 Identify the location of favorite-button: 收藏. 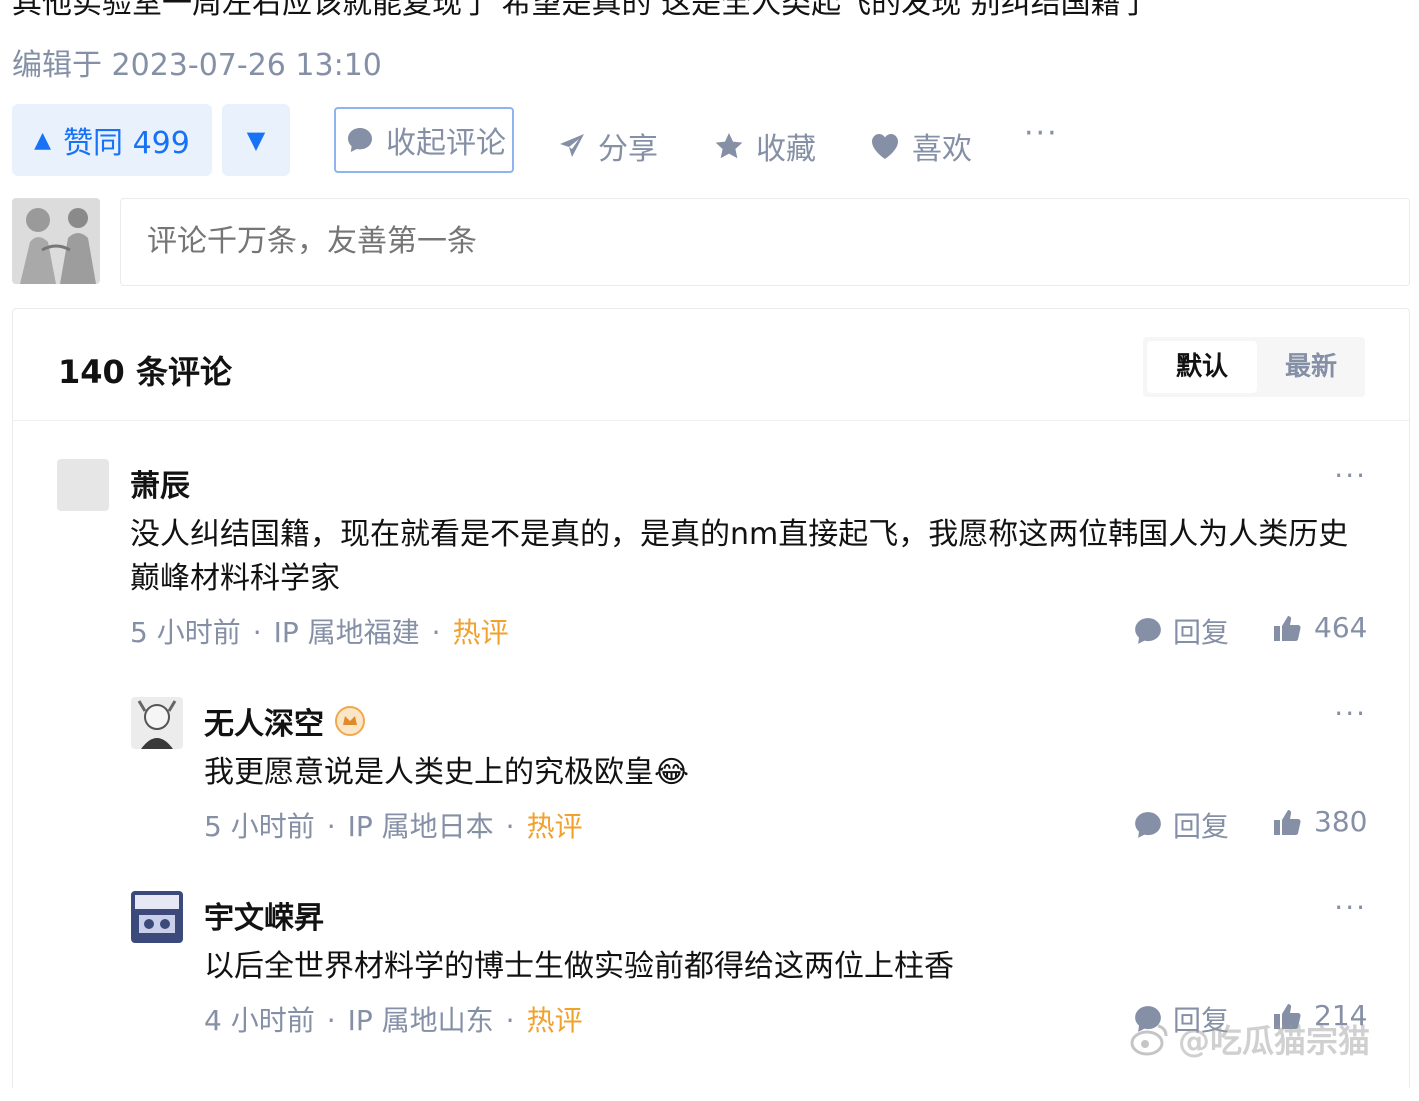
(765, 146).